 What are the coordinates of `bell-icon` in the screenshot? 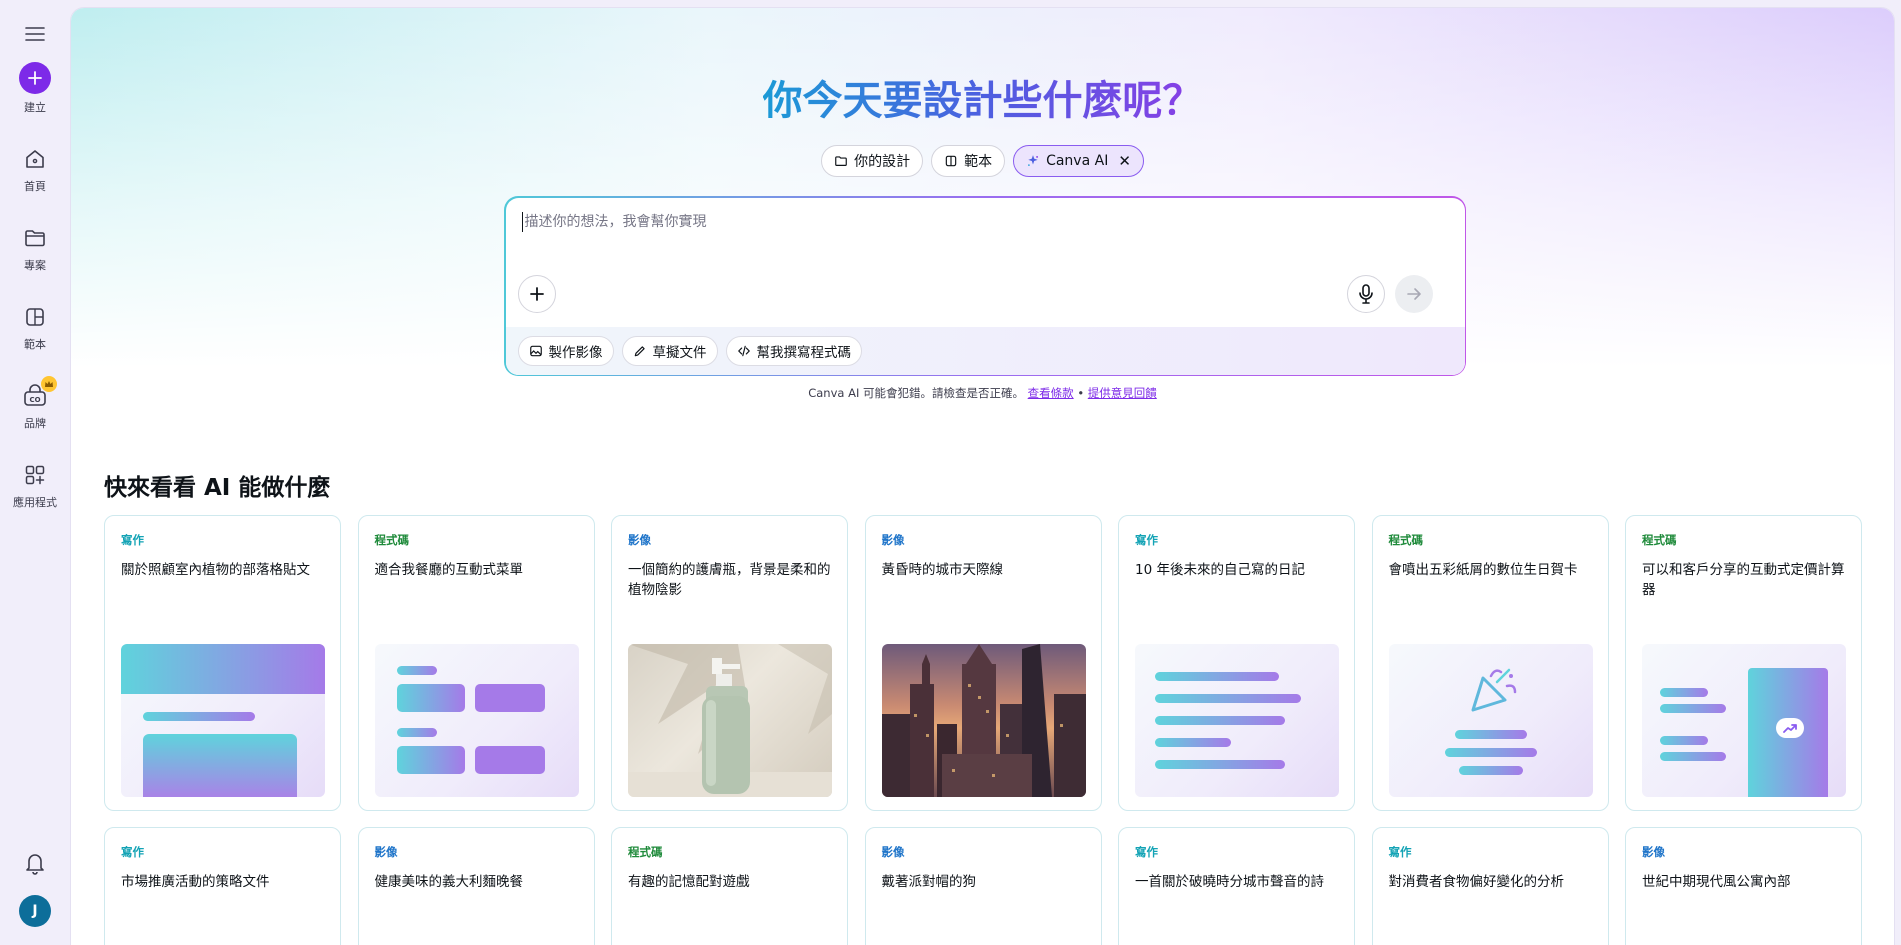 It's located at (35, 864).